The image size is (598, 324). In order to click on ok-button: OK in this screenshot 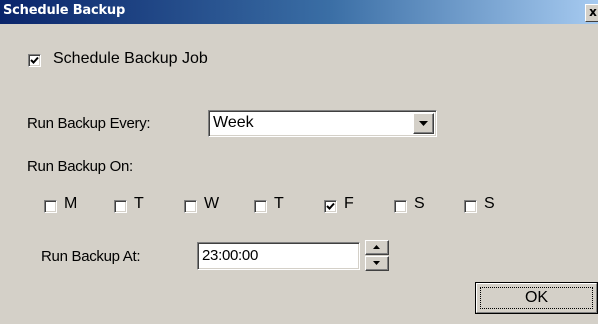, I will do `click(536, 298)`.